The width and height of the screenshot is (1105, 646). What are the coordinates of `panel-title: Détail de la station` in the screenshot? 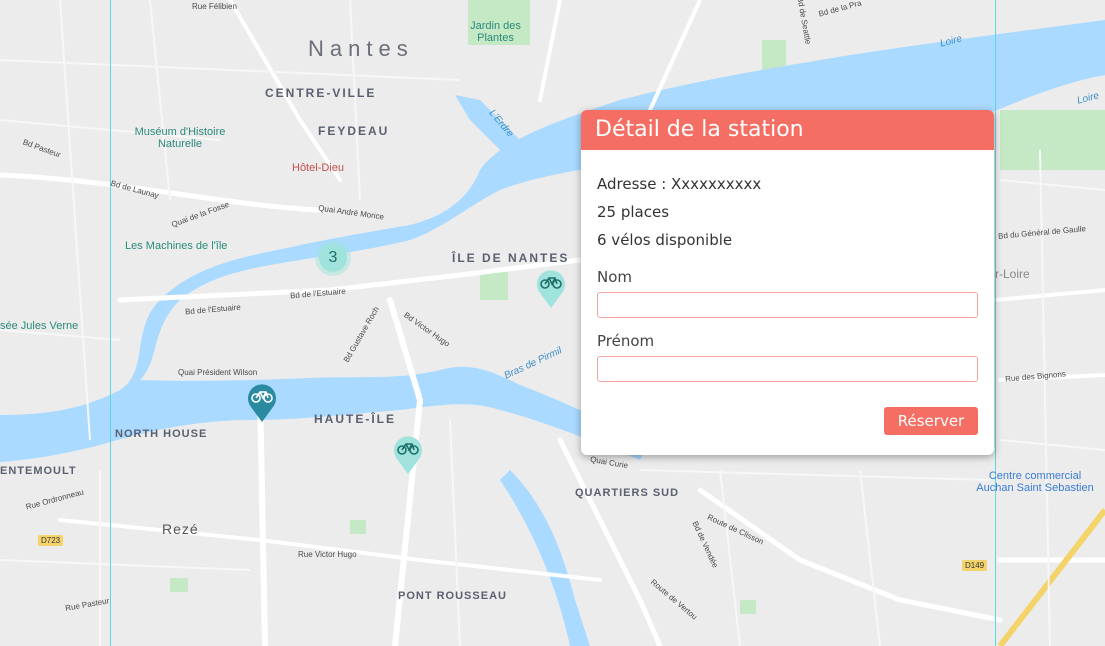 It's located at (787, 130).